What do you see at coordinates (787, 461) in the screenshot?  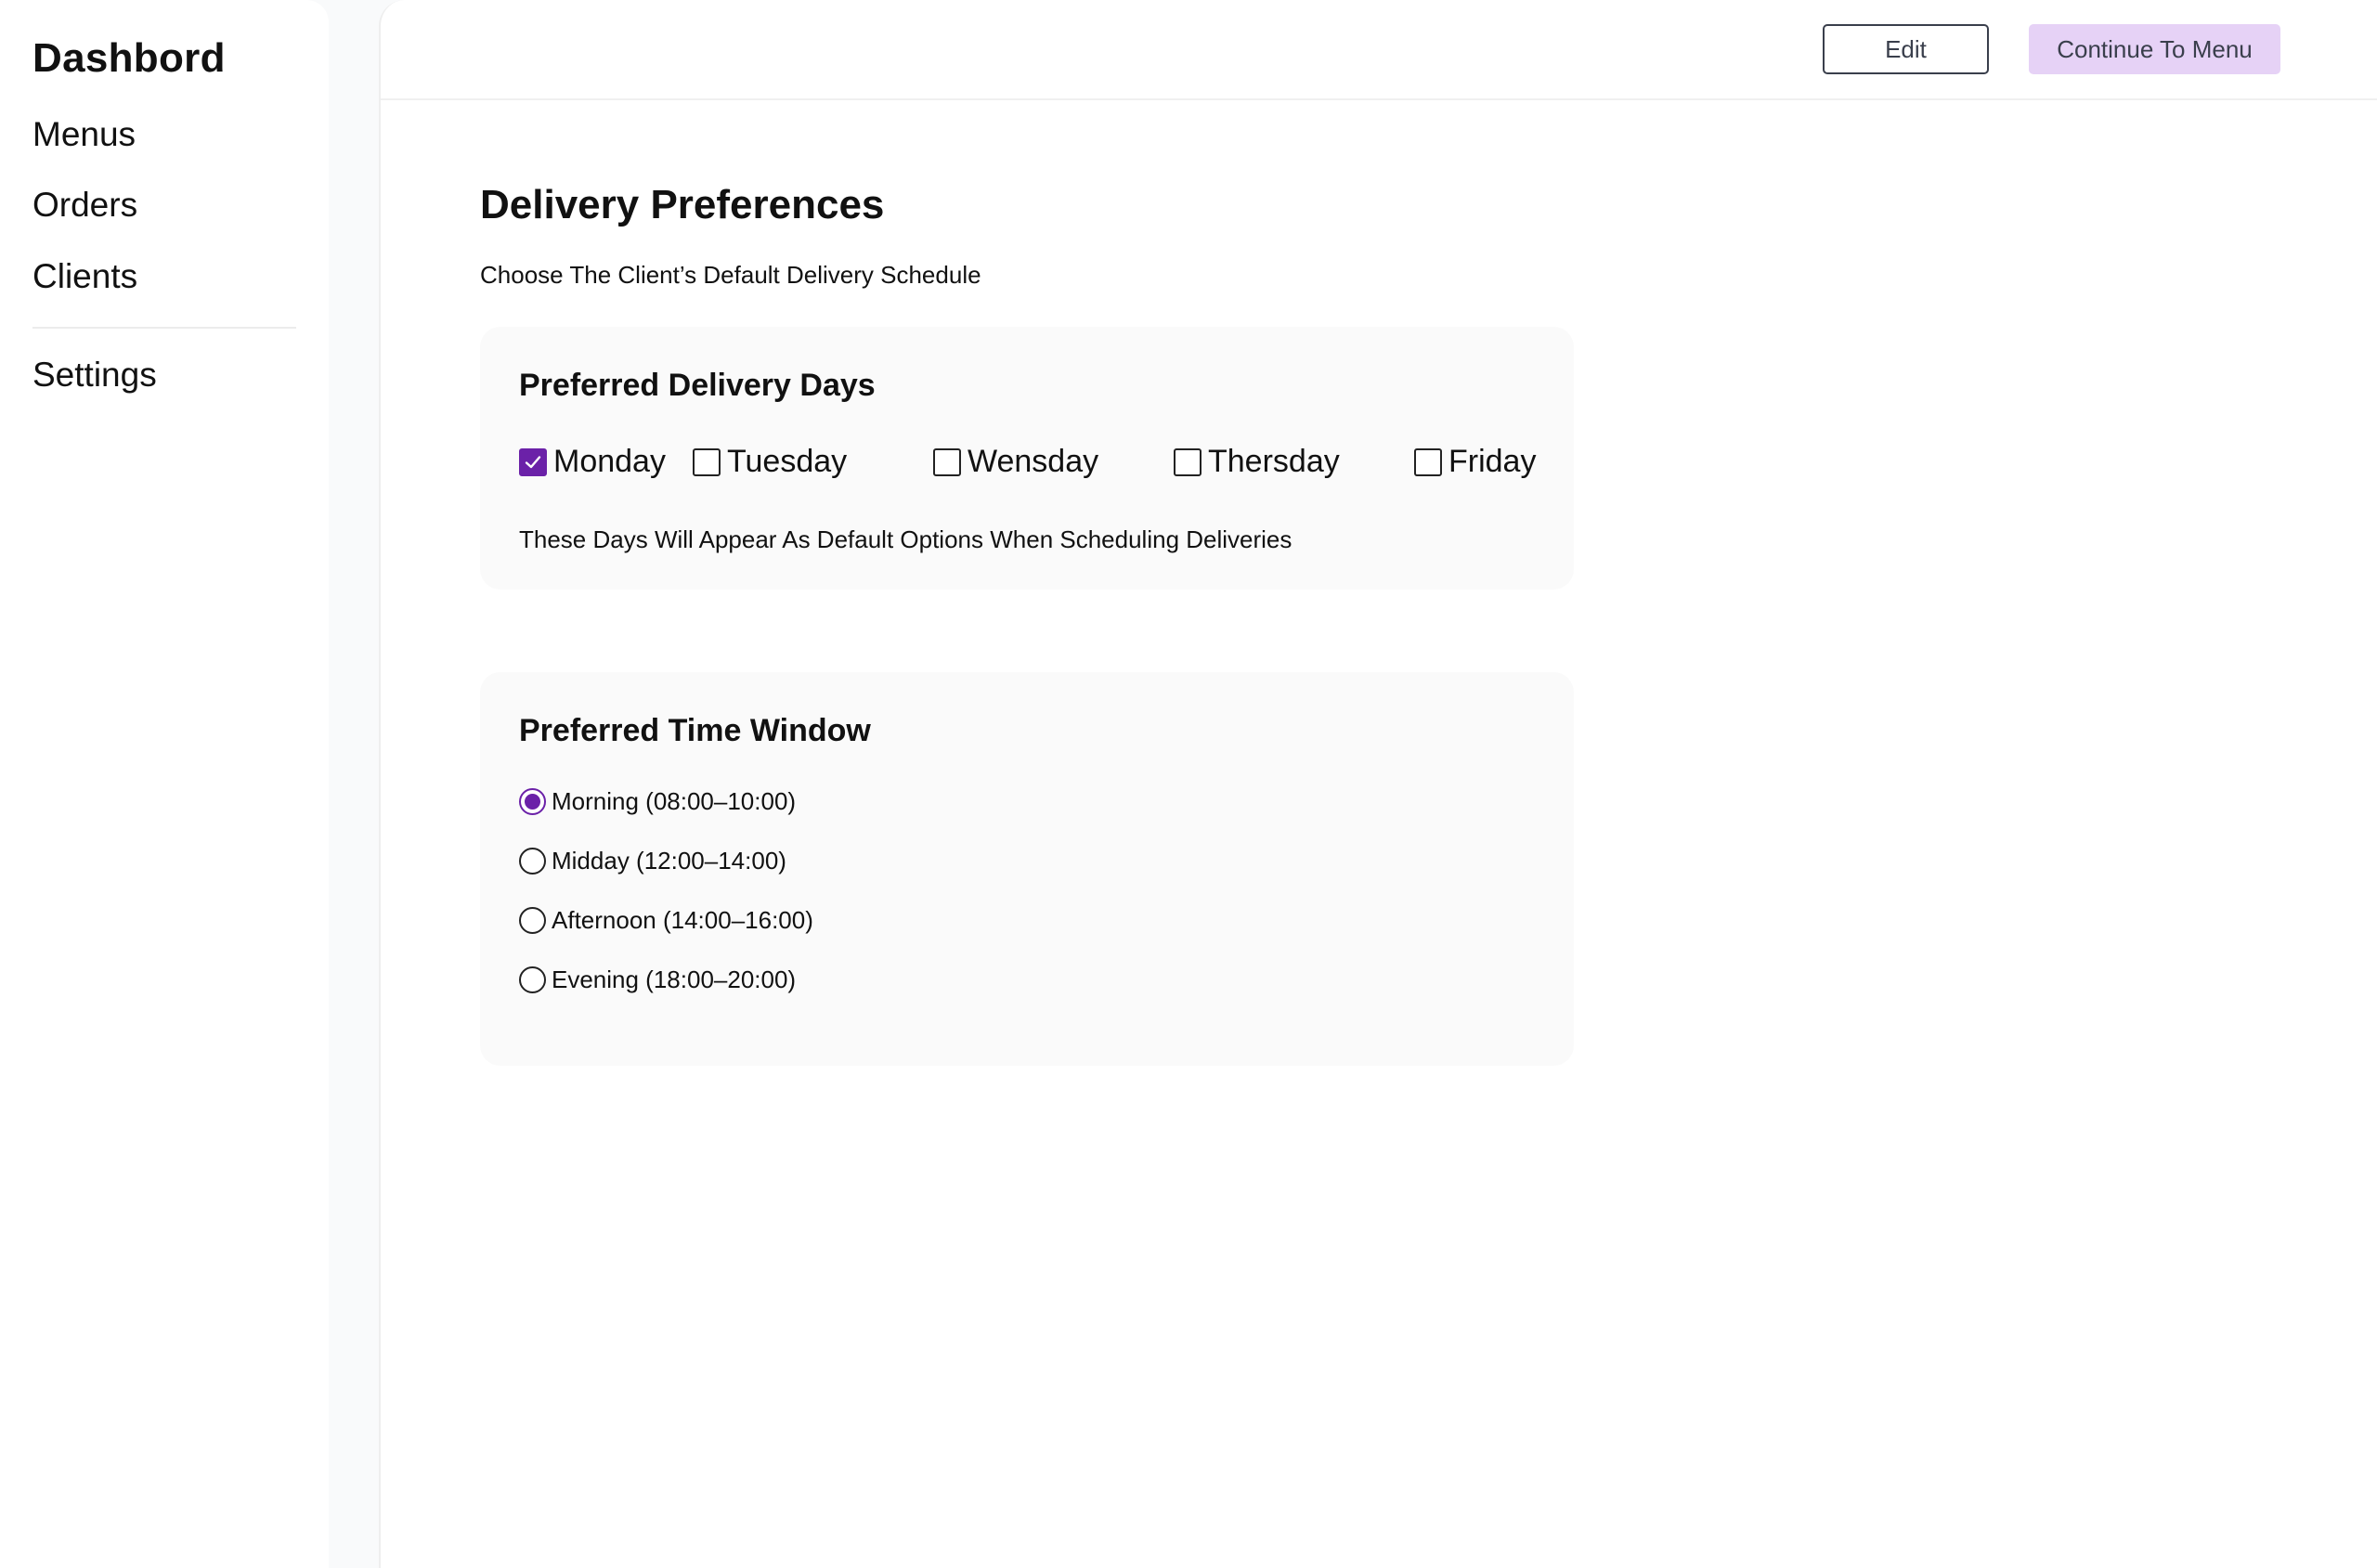 I see `tuesday-label: Tuesday` at bounding box center [787, 461].